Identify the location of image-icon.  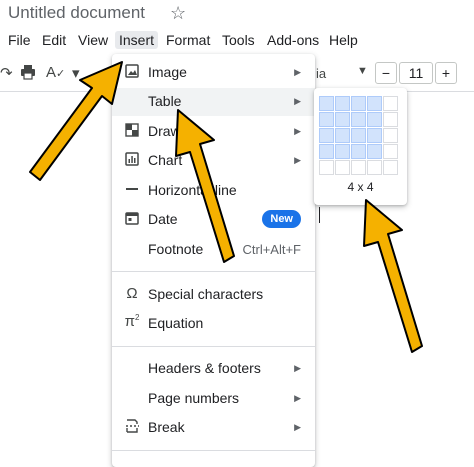
(132, 72).